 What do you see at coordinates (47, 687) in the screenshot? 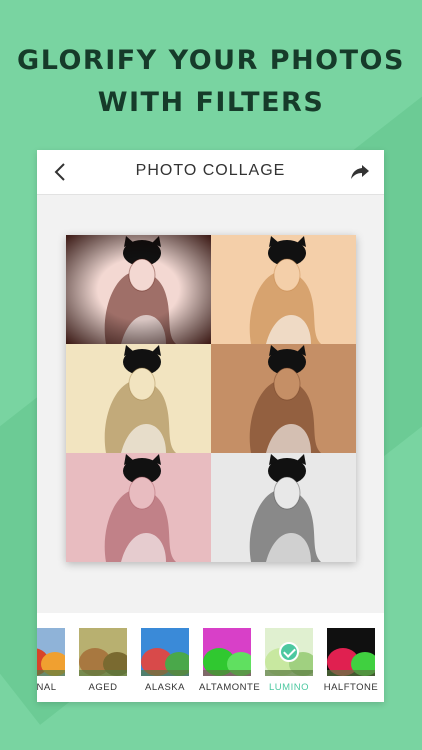
I see `filter-label: GINAL` at bounding box center [47, 687].